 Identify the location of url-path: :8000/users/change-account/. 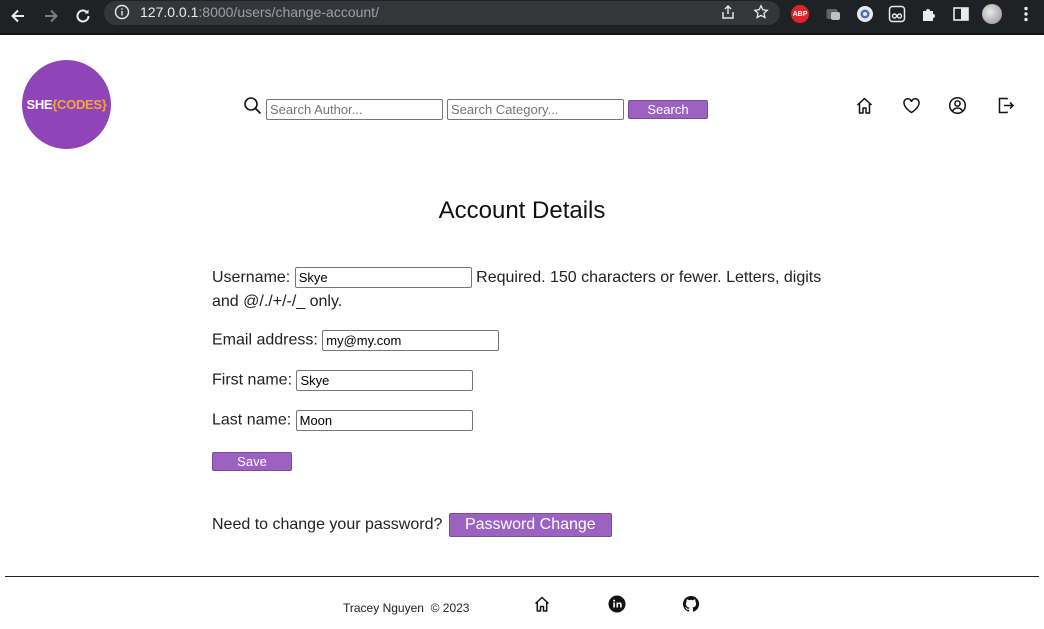
(288, 12).